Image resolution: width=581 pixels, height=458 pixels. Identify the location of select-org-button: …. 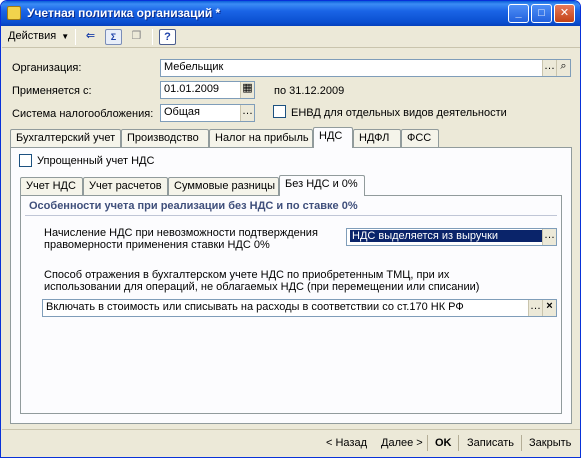
(549, 68).